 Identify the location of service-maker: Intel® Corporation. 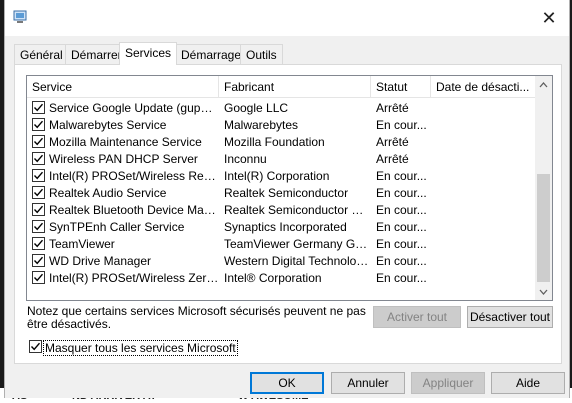
(273, 278).